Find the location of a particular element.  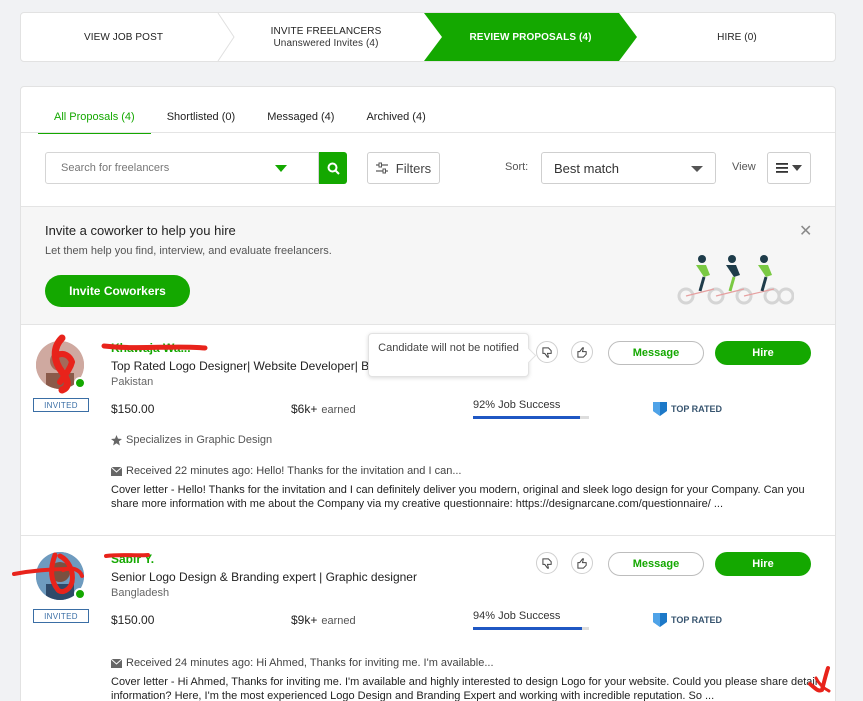

specialization: Specializes in Graphic Design is located at coordinates (191, 440).